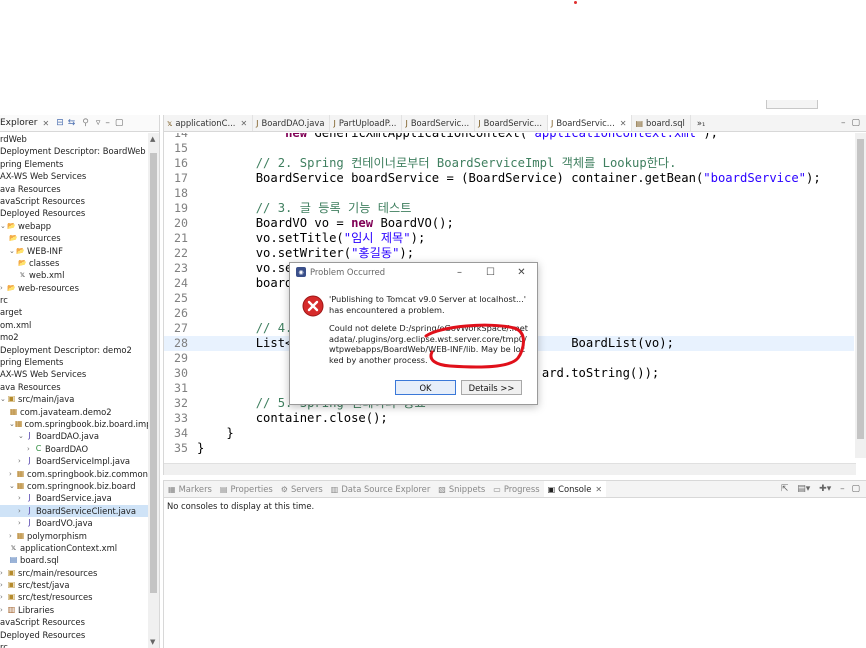 The height and width of the screenshot is (648, 866). What do you see at coordinates (153, 373) in the screenshot?
I see `explorer-scroll-thumb` at bounding box center [153, 373].